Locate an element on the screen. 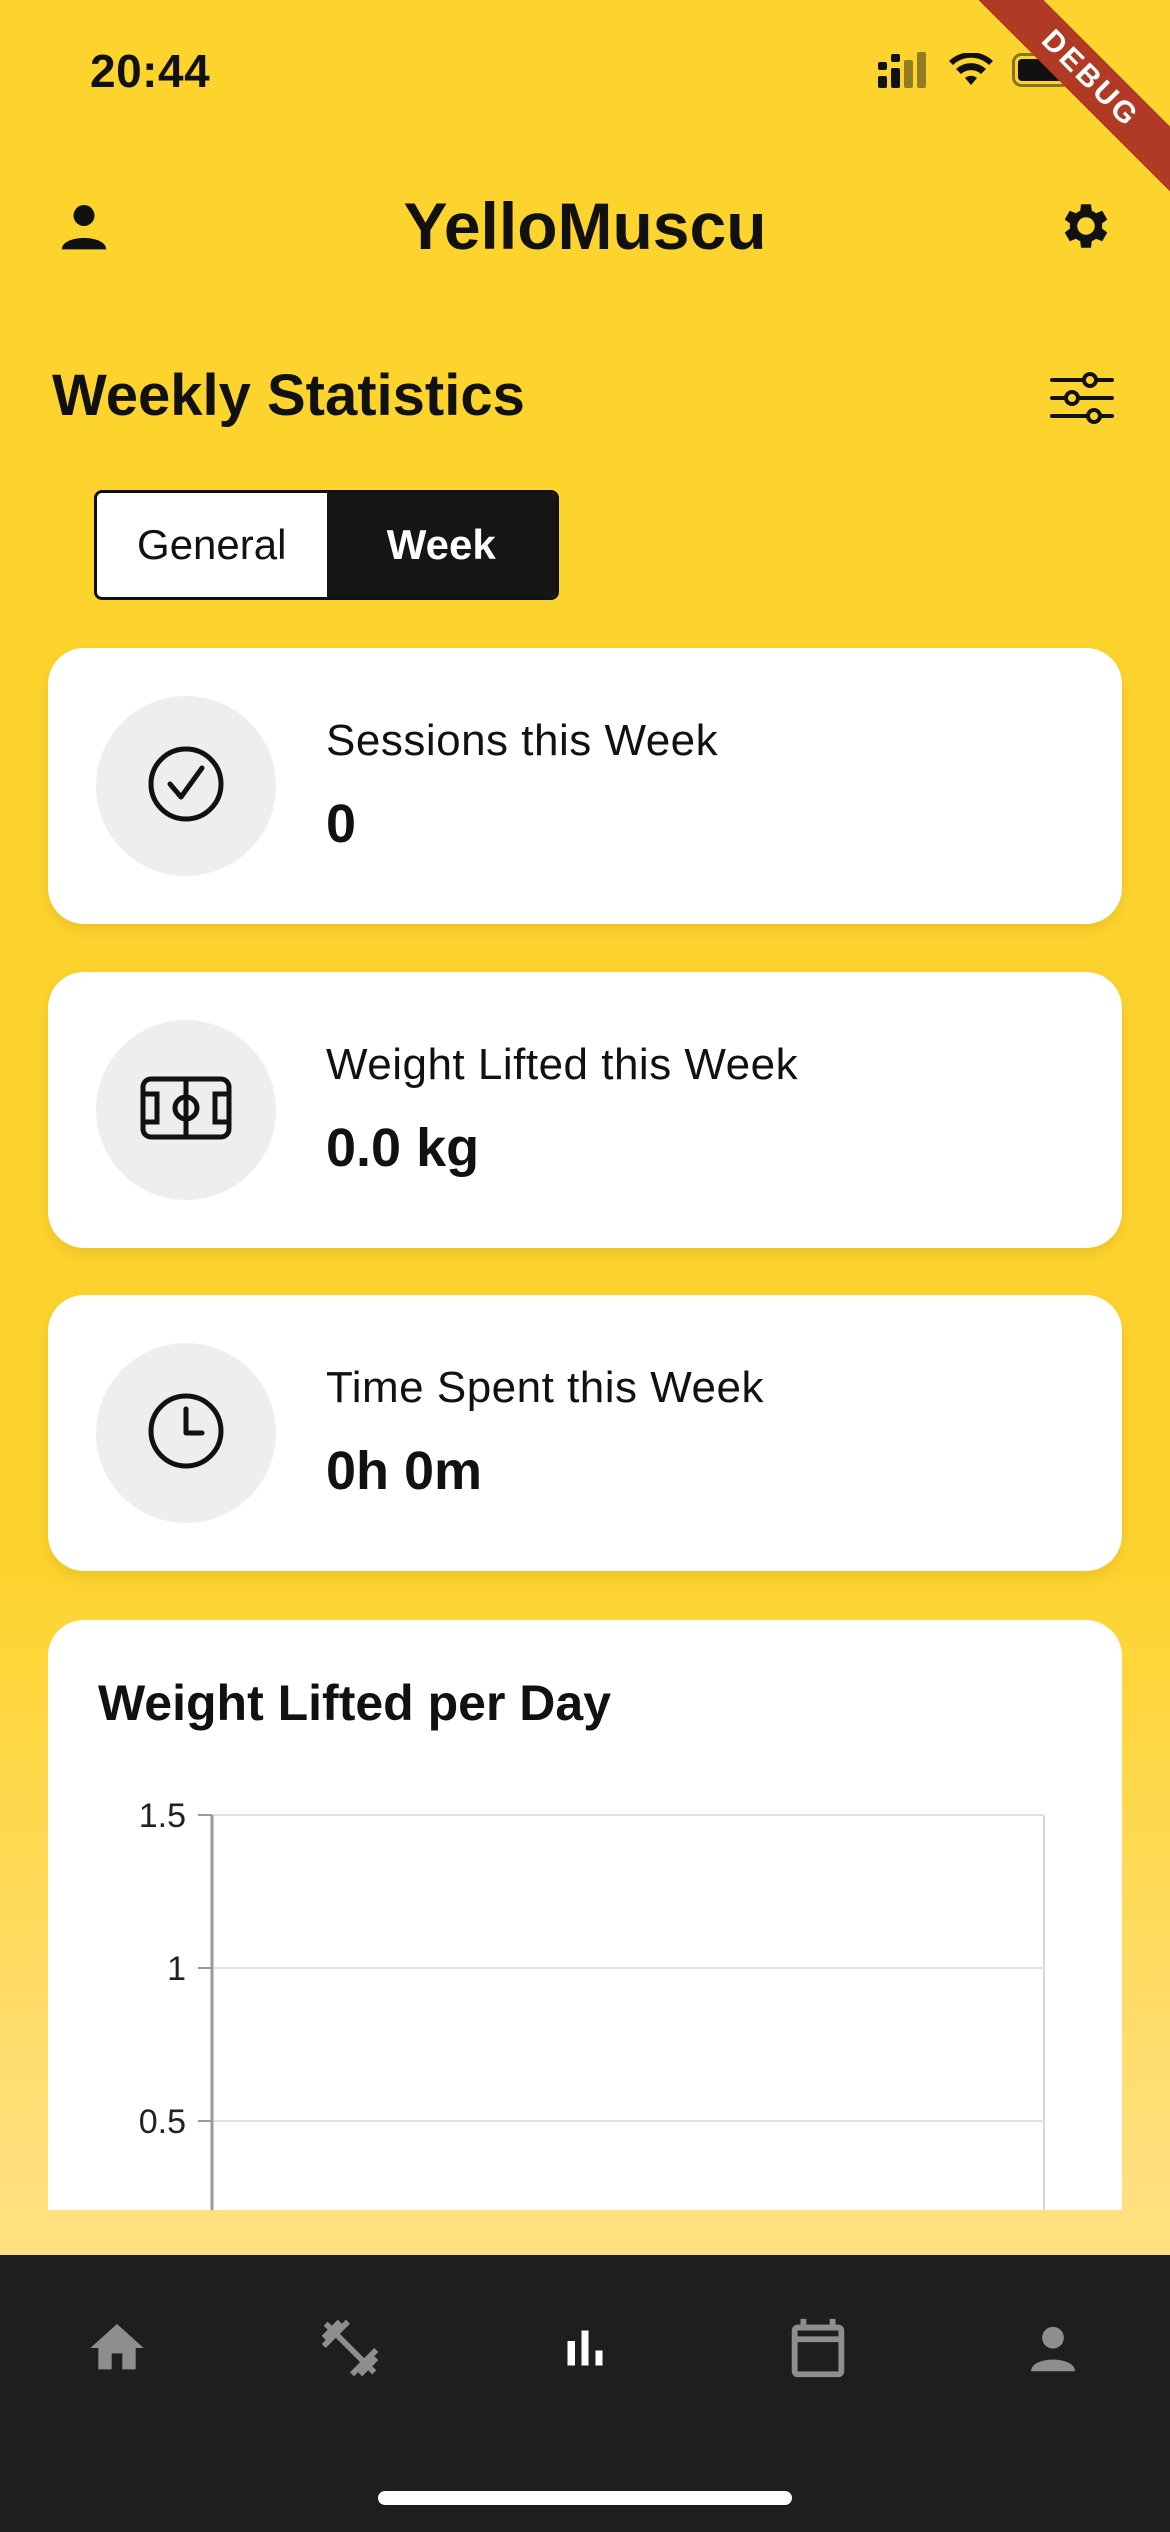 This screenshot has height=2532, width=1170. home-indicator is located at coordinates (585, 2498).